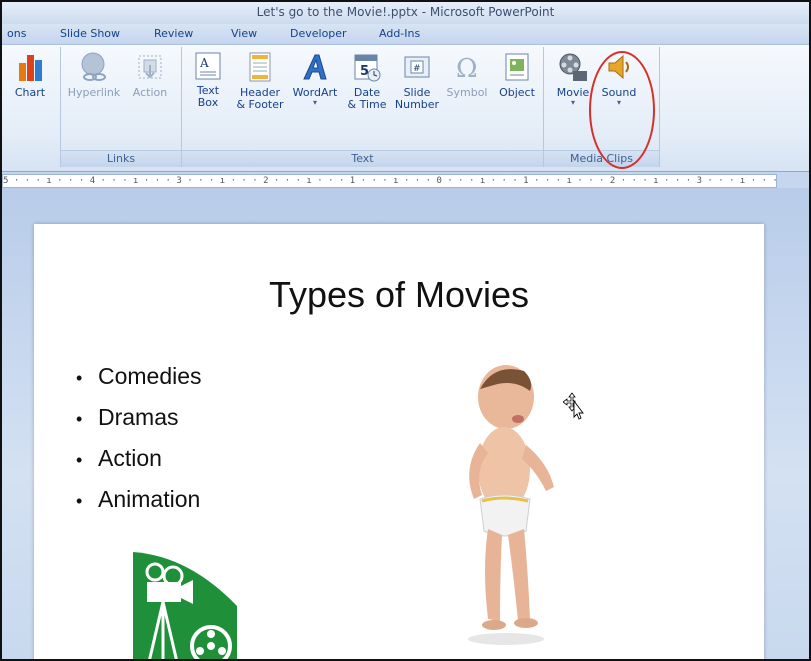 Image resolution: width=811 pixels, height=661 pixels. I want to click on date-time-icon: 5, so click(367, 68).